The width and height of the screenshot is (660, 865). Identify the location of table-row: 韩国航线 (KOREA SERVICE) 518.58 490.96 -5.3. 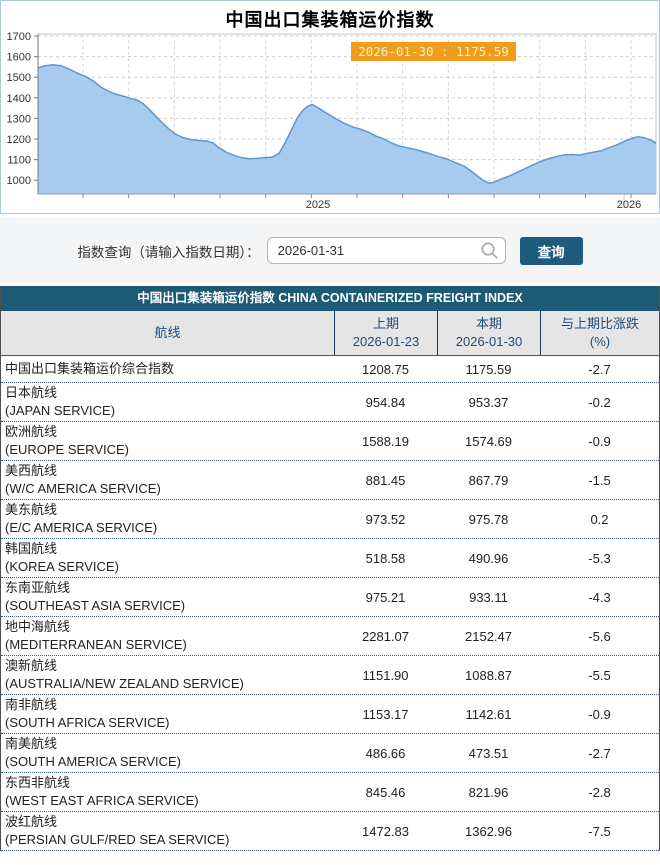
(330, 558).